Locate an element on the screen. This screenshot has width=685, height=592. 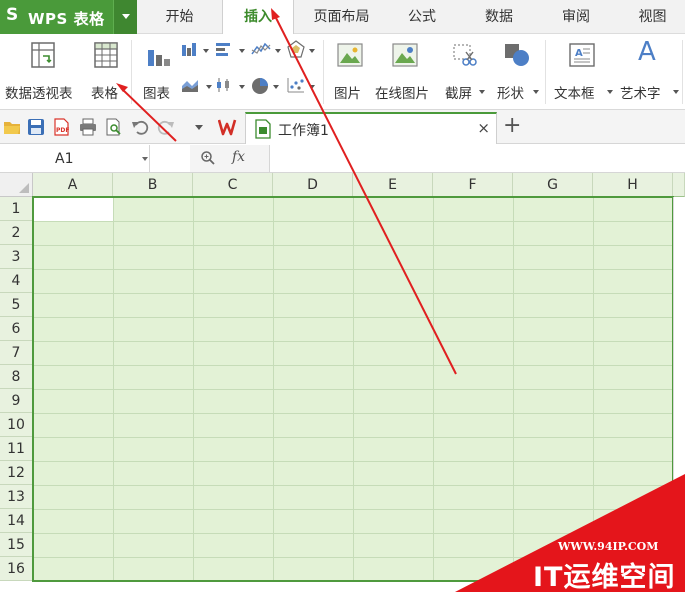
cell-area-right-edge is located at coordinates (679, 389).